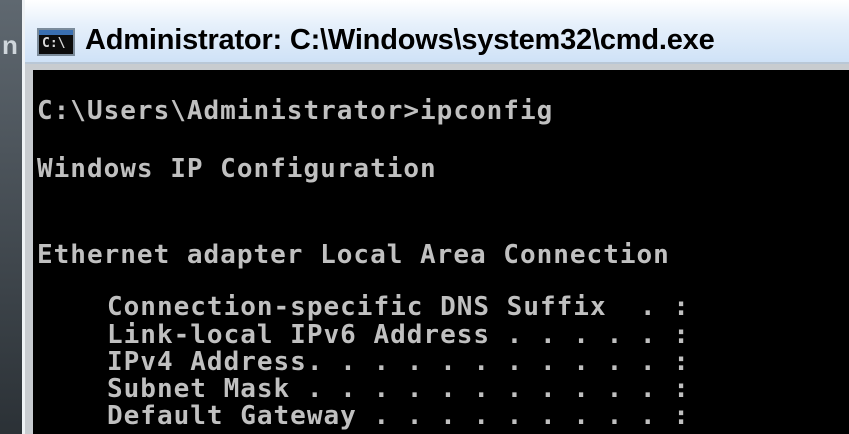 The width and height of the screenshot is (849, 434). Describe the element at coordinates (398, 416) in the screenshot. I see `field-default-gateway: Default Gateway . . . . . . . . . :` at that location.